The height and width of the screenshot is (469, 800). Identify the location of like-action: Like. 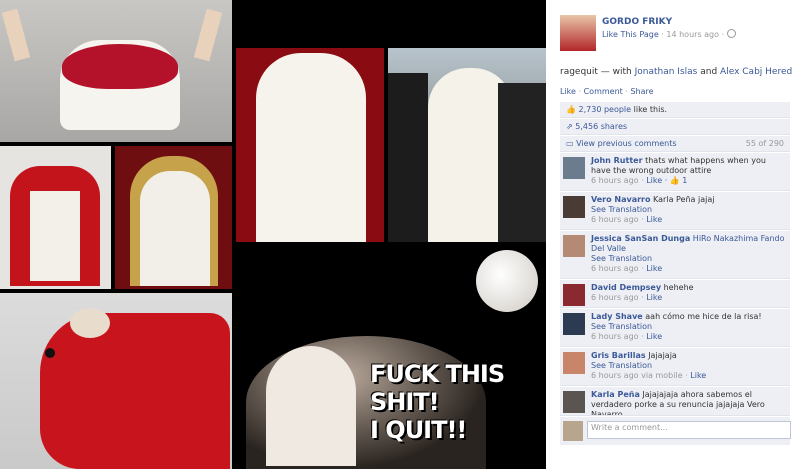
(568, 91).